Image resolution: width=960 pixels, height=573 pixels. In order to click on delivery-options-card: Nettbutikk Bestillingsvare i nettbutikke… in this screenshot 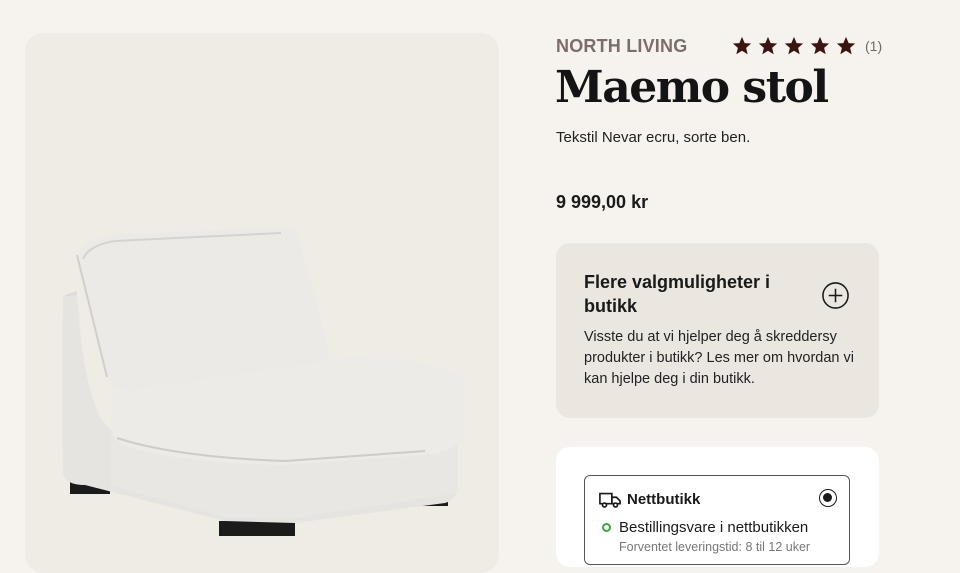, I will do `click(717, 507)`.